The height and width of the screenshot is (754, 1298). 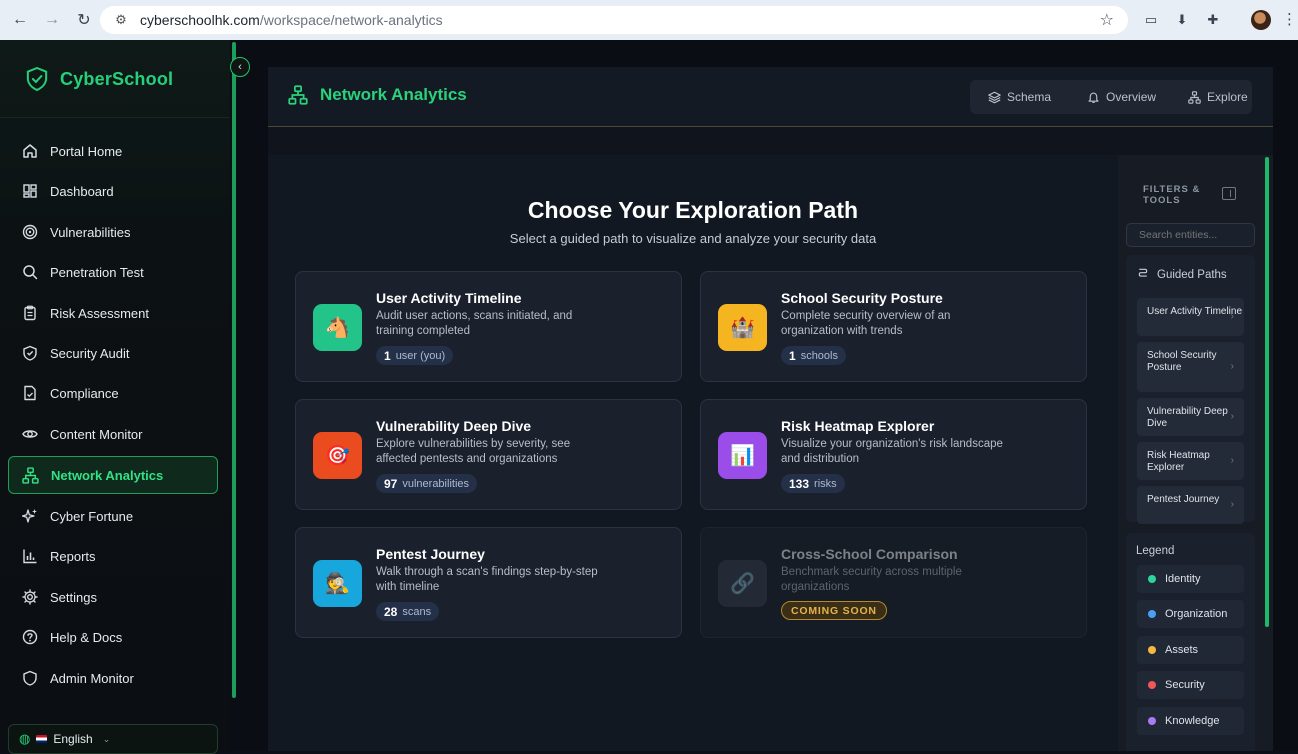 What do you see at coordinates (113, 232) in the screenshot?
I see `sidebar-item-vulnerabilities: Vulnerabilities` at bounding box center [113, 232].